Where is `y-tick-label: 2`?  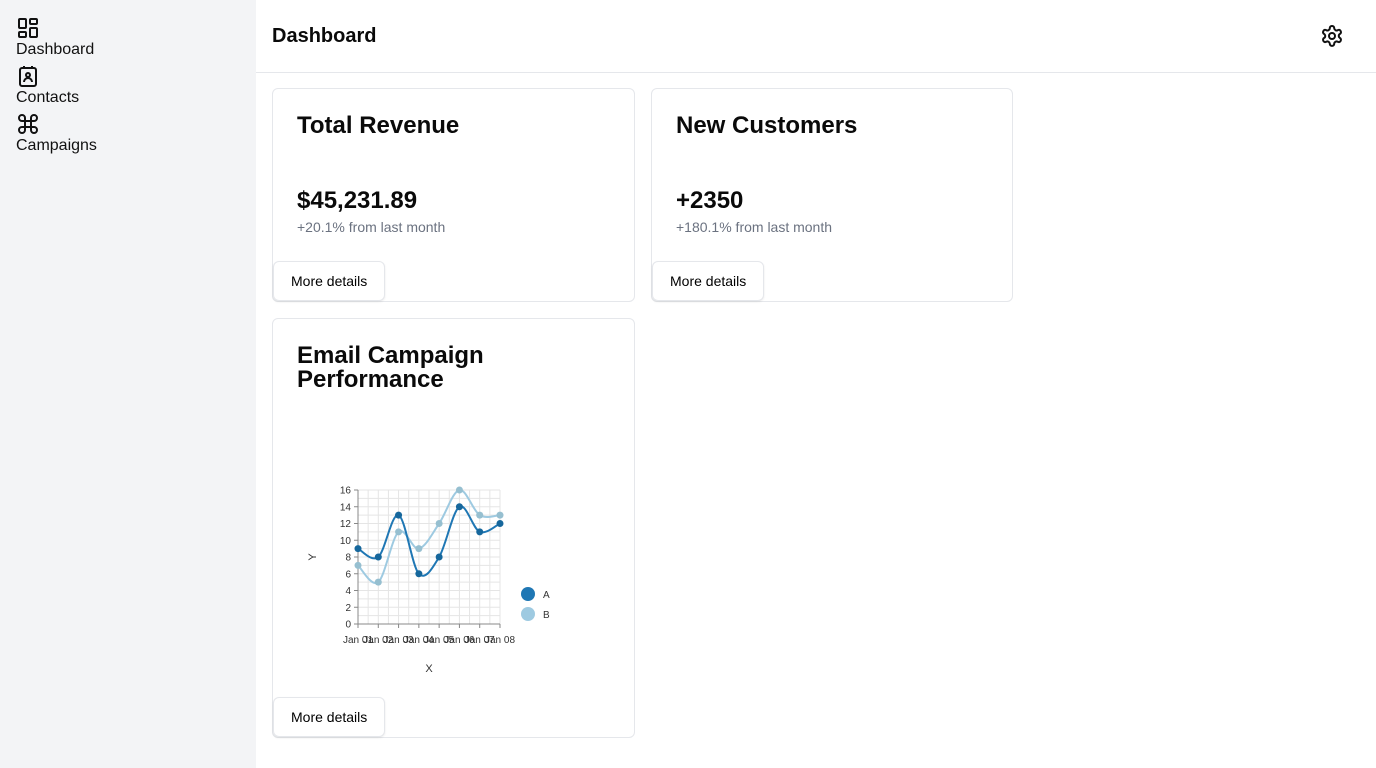 y-tick-label: 2 is located at coordinates (348, 608).